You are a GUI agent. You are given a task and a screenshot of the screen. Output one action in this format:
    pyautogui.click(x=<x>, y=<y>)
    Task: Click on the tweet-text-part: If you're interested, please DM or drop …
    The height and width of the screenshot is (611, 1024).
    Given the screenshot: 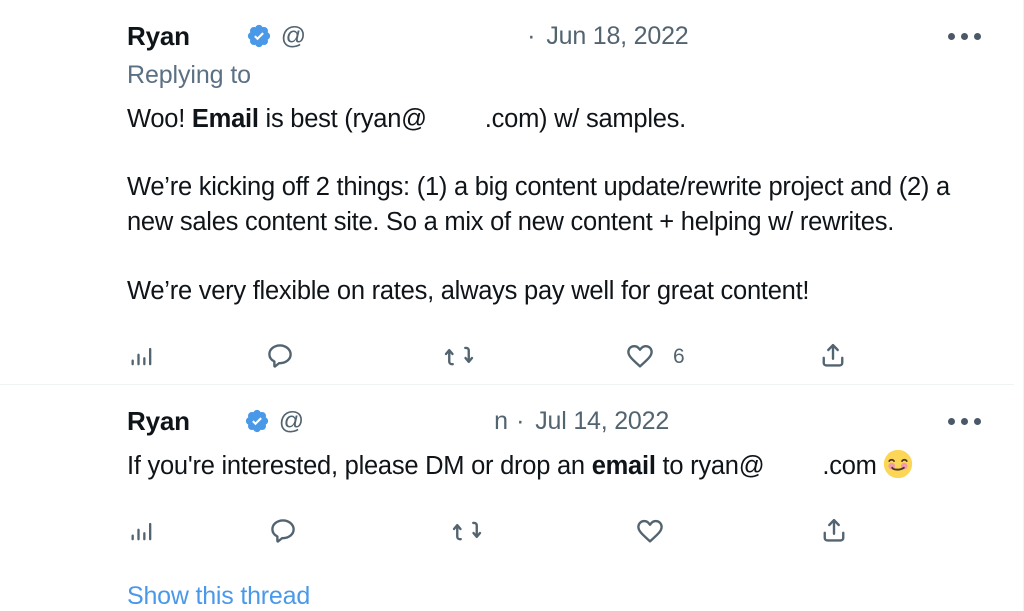 What is the action you would take?
    pyautogui.click(x=359, y=466)
    